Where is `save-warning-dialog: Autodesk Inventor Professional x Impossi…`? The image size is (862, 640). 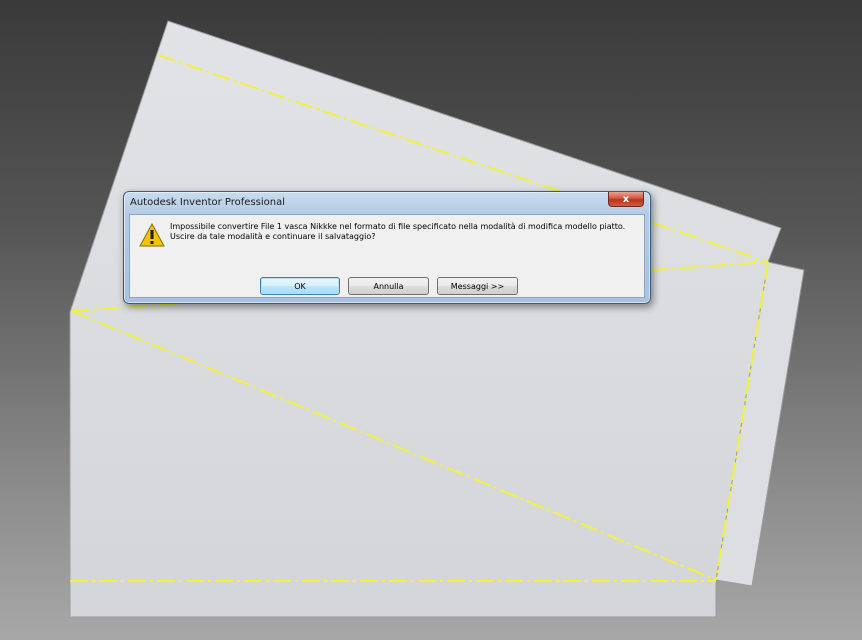
save-warning-dialog: Autodesk Inventor Professional x Impossi… is located at coordinates (387, 247).